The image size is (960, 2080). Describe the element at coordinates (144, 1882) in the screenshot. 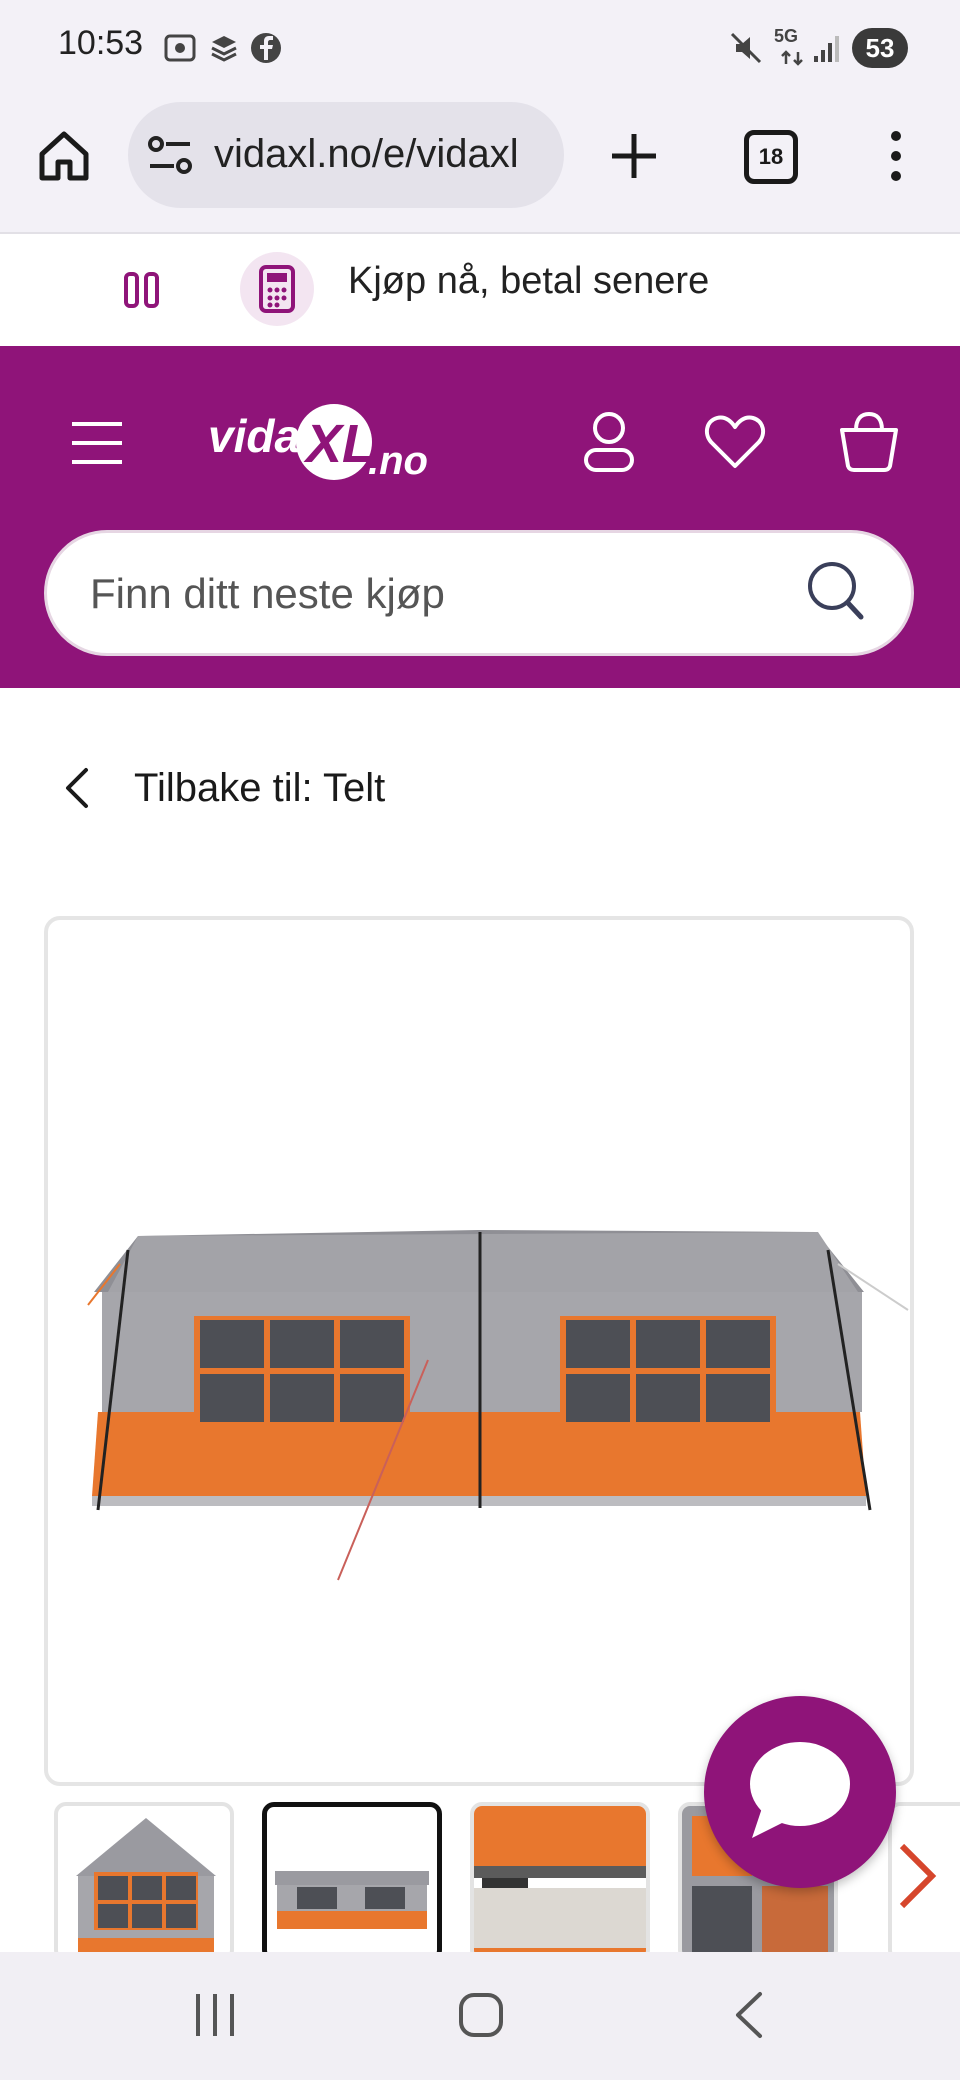

I see `tent-front-thumbnail` at that location.